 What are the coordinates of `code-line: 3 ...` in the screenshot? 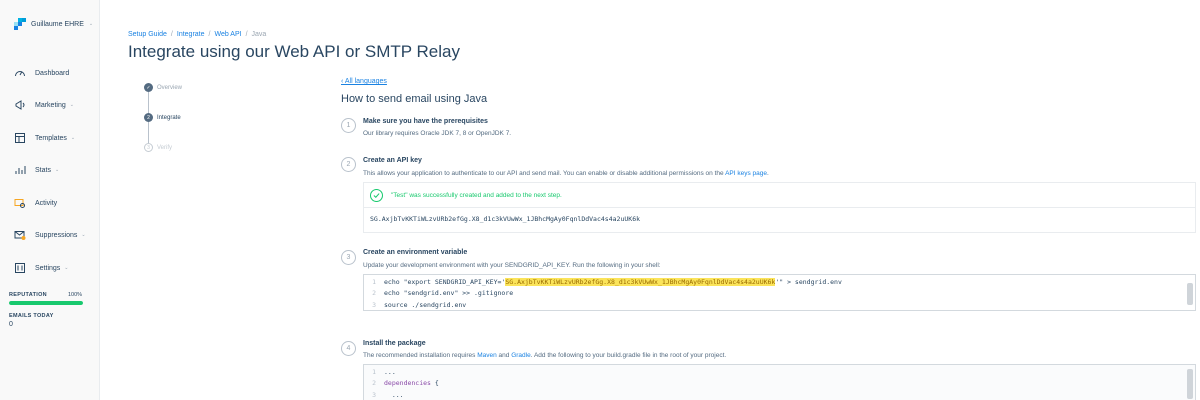 It's located at (388, 394).